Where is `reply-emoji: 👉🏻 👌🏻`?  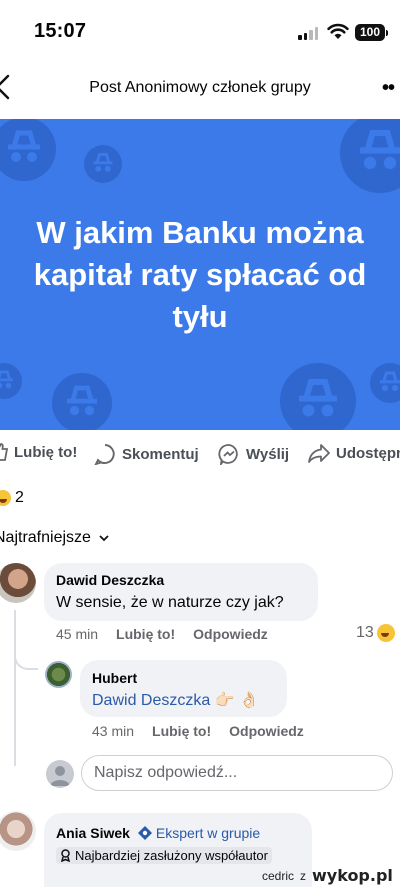 reply-emoji: 👉🏻 👌🏻 is located at coordinates (237, 700).